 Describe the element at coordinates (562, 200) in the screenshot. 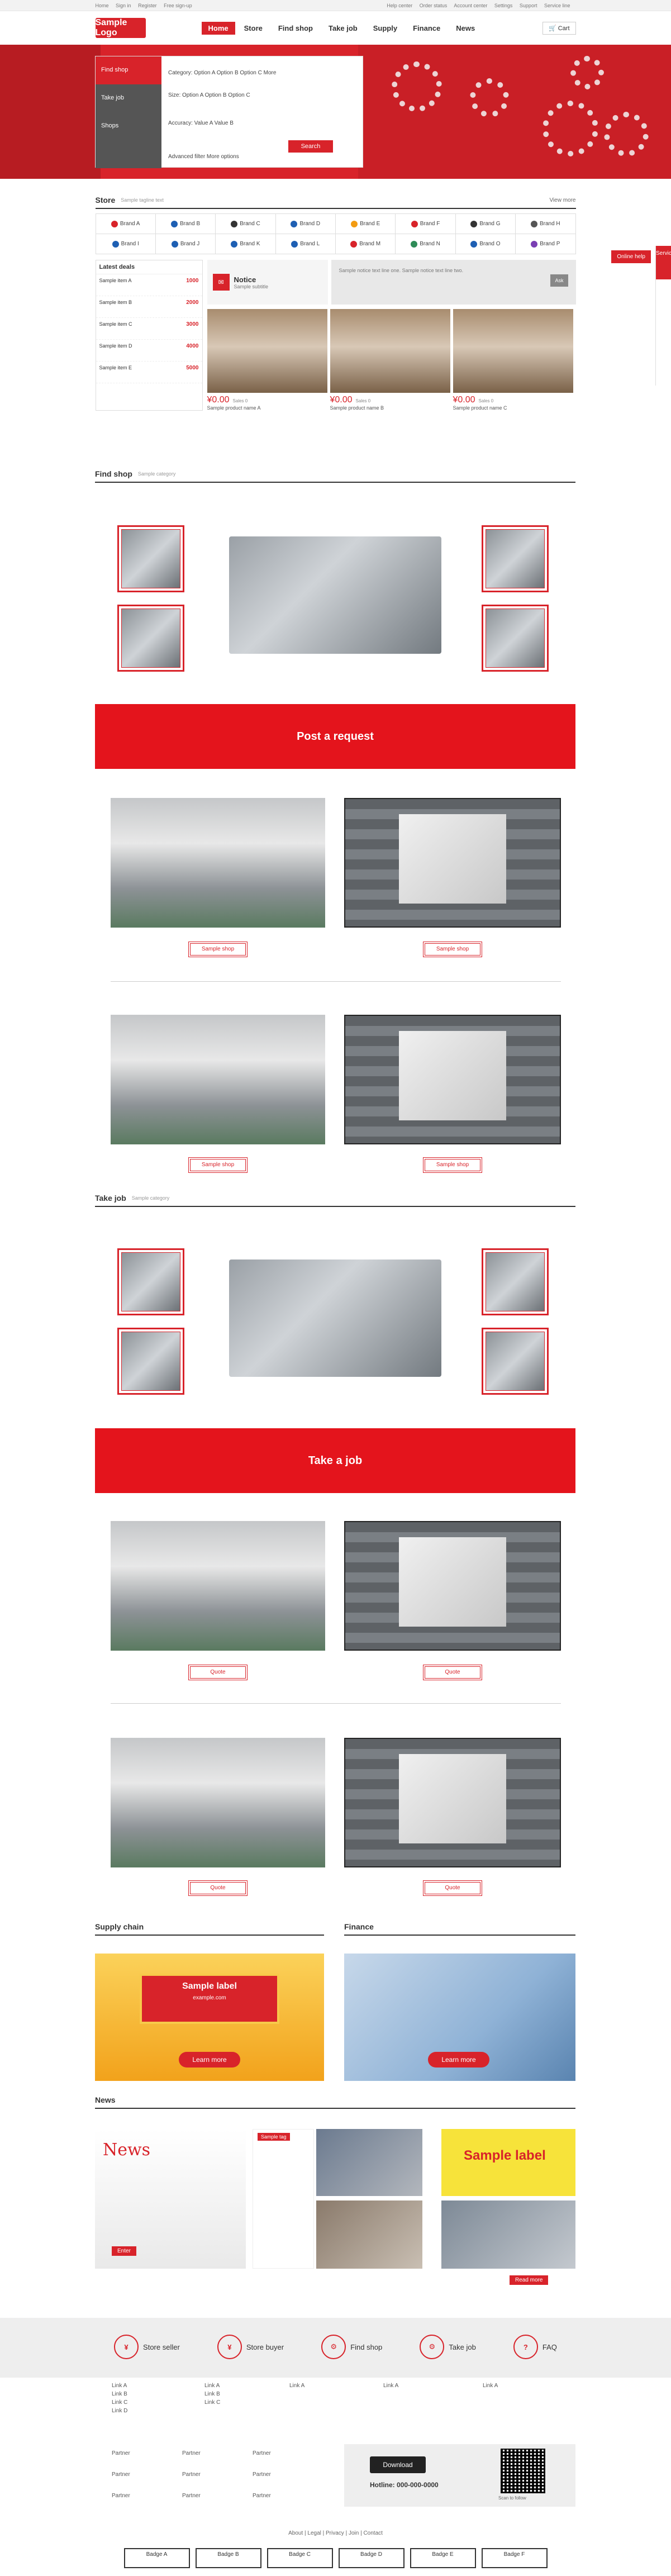

I see `more-link: View more` at that location.